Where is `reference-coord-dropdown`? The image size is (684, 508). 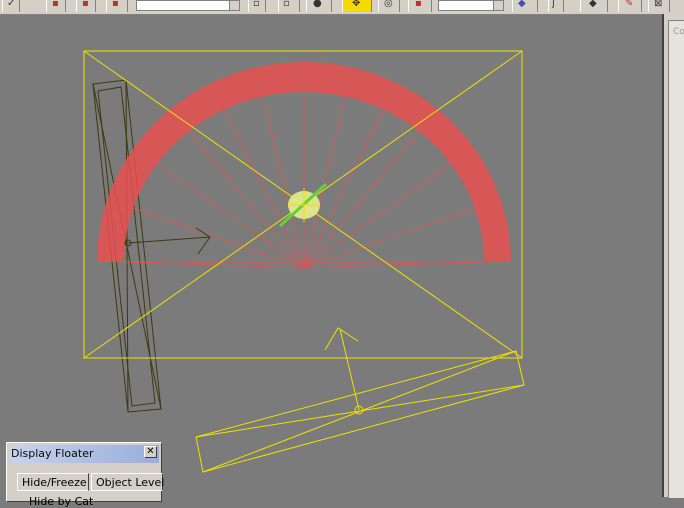
reference-coord-dropdown is located at coordinates (471, 5).